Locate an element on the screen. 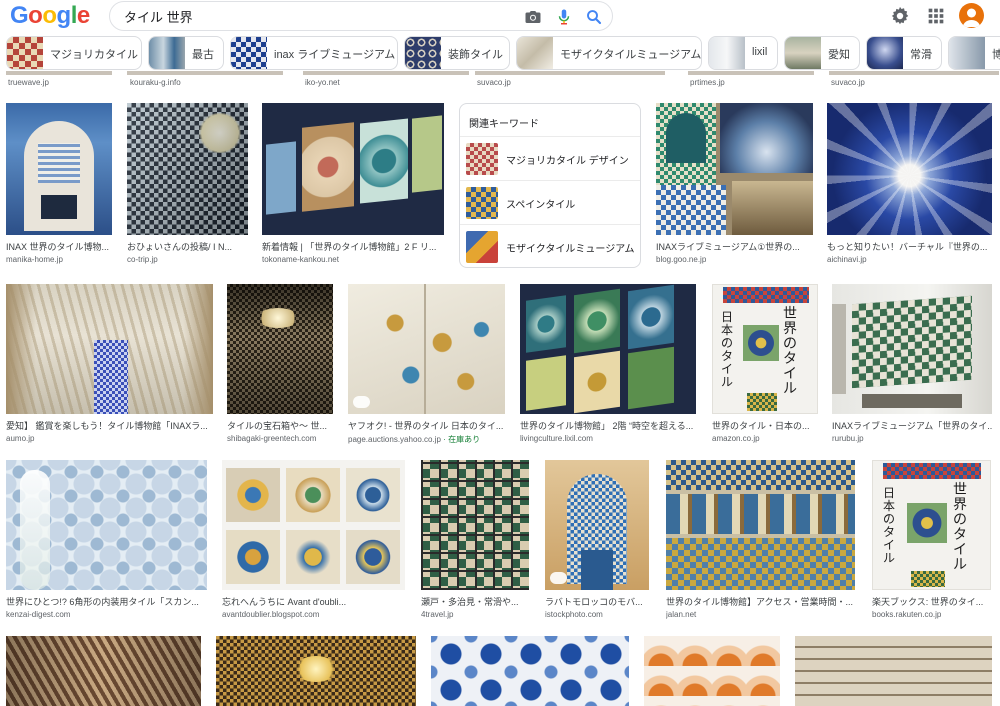 The width and height of the screenshot is (1000, 706). account-avatar is located at coordinates (971, 15).